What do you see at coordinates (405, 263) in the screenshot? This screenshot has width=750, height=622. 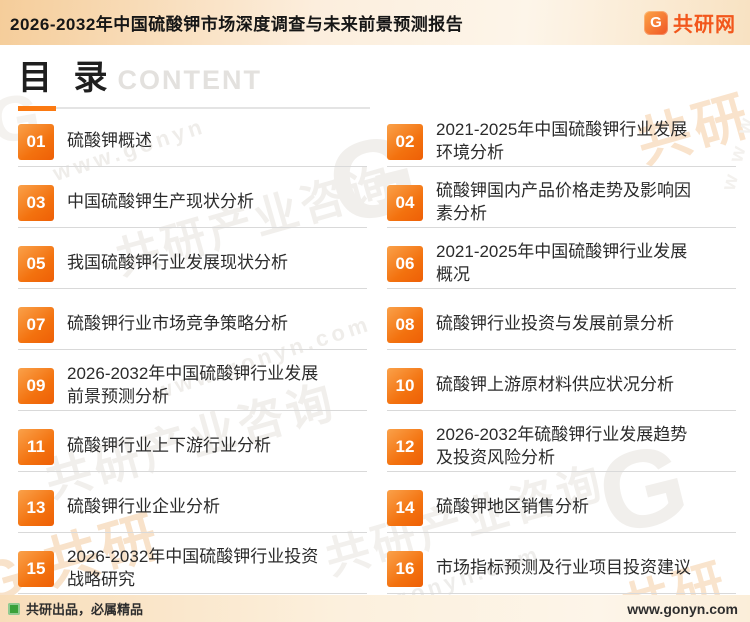 I see `toc-item-number: 06` at bounding box center [405, 263].